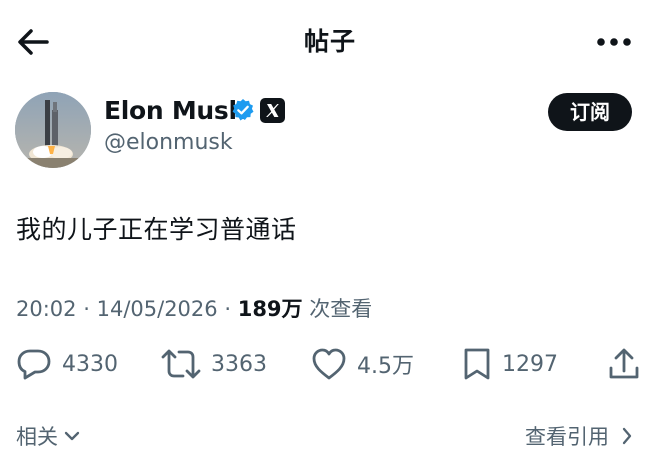 This screenshot has width=660, height=458. I want to click on bookmark-count: 1297, so click(530, 364).